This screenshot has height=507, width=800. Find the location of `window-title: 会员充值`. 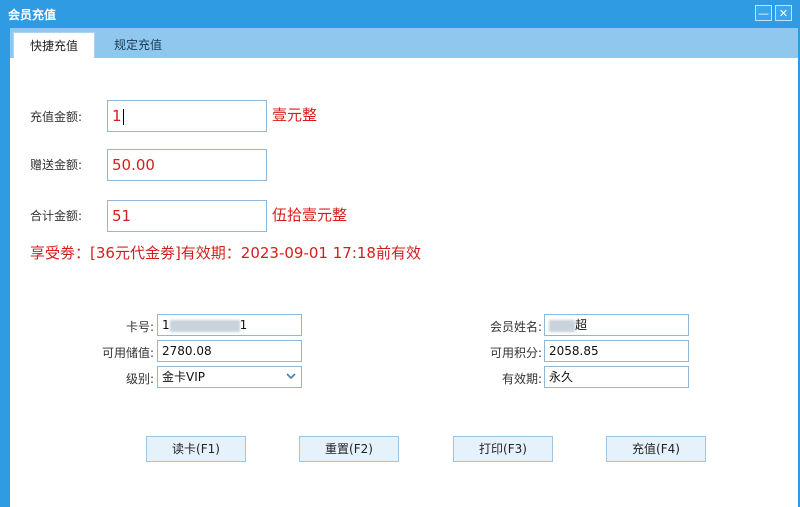

window-title: 会员充值 is located at coordinates (32, 15).